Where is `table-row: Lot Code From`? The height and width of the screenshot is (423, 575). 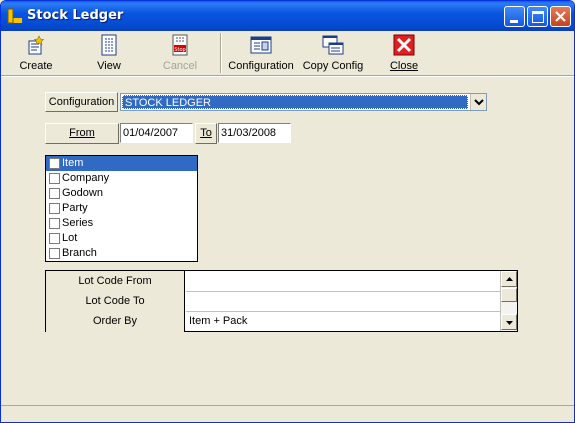 table-row: Lot Code From is located at coordinates (273, 281).